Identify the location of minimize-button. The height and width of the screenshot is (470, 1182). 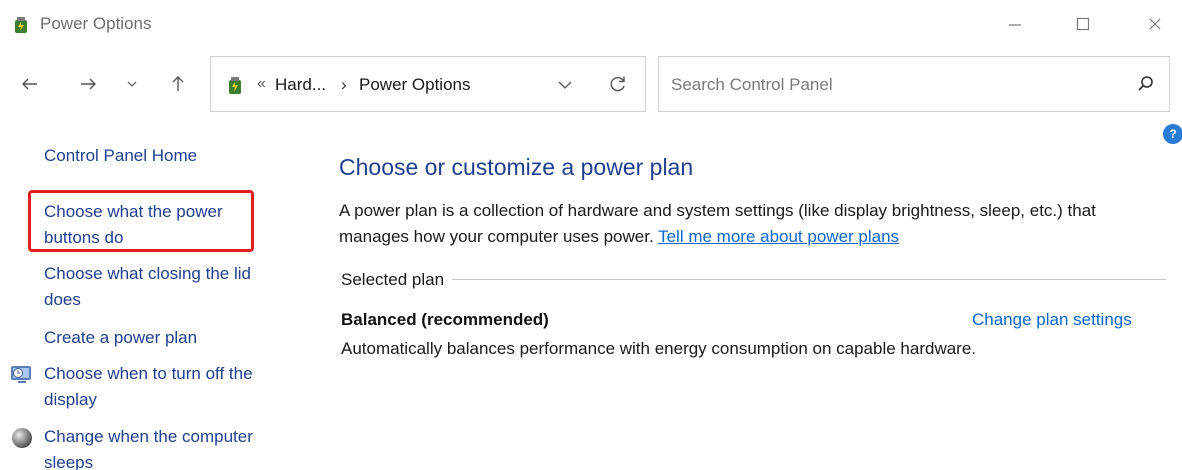
(1015, 24).